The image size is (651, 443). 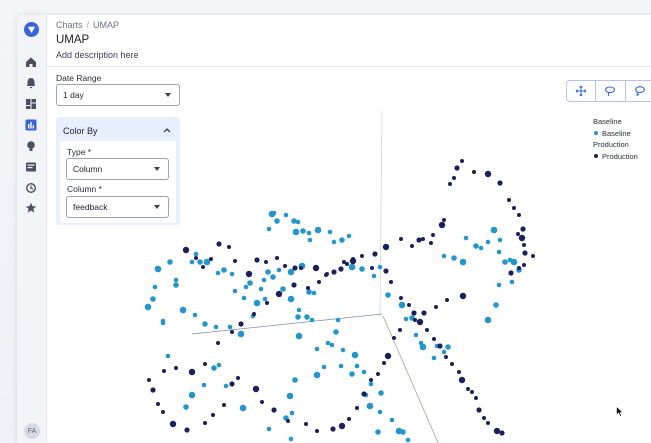 What do you see at coordinates (31, 188) in the screenshot?
I see `history-icon` at bounding box center [31, 188].